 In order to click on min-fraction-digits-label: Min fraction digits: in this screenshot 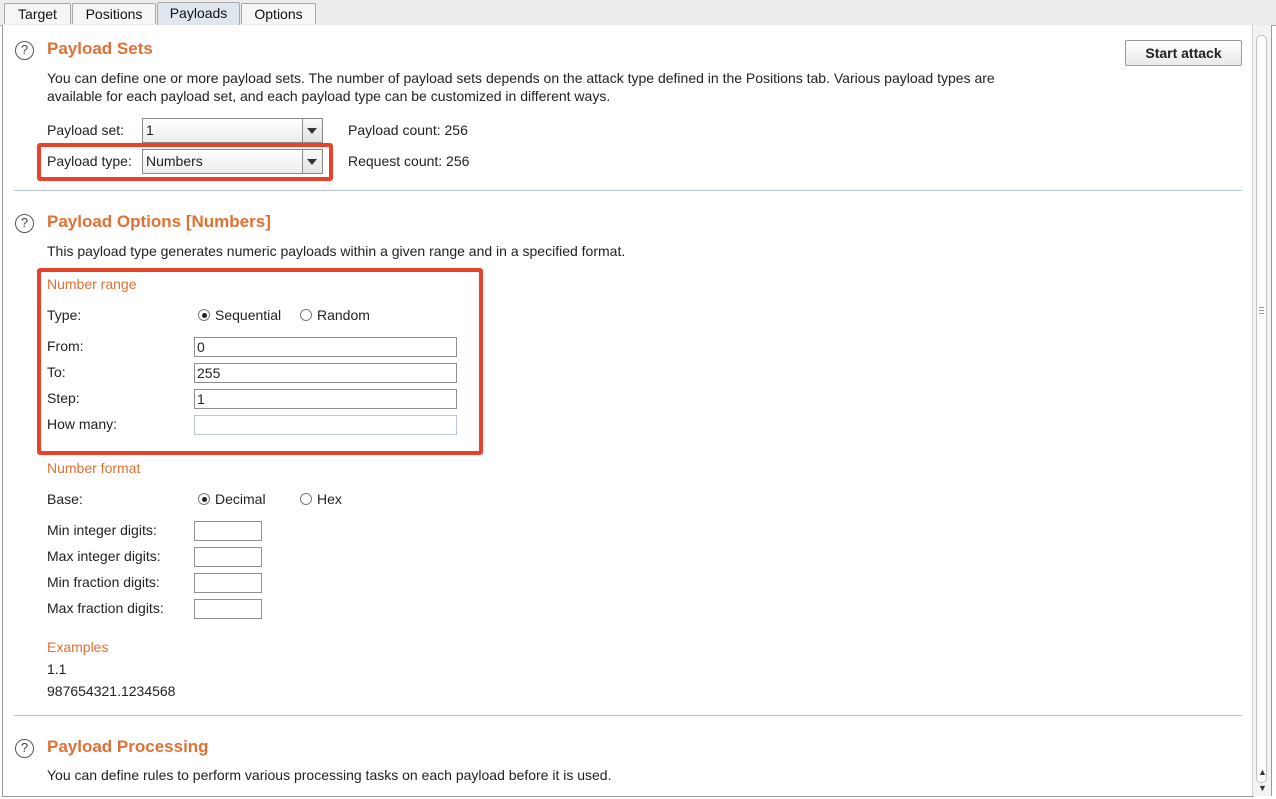, I will do `click(103, 582)`.